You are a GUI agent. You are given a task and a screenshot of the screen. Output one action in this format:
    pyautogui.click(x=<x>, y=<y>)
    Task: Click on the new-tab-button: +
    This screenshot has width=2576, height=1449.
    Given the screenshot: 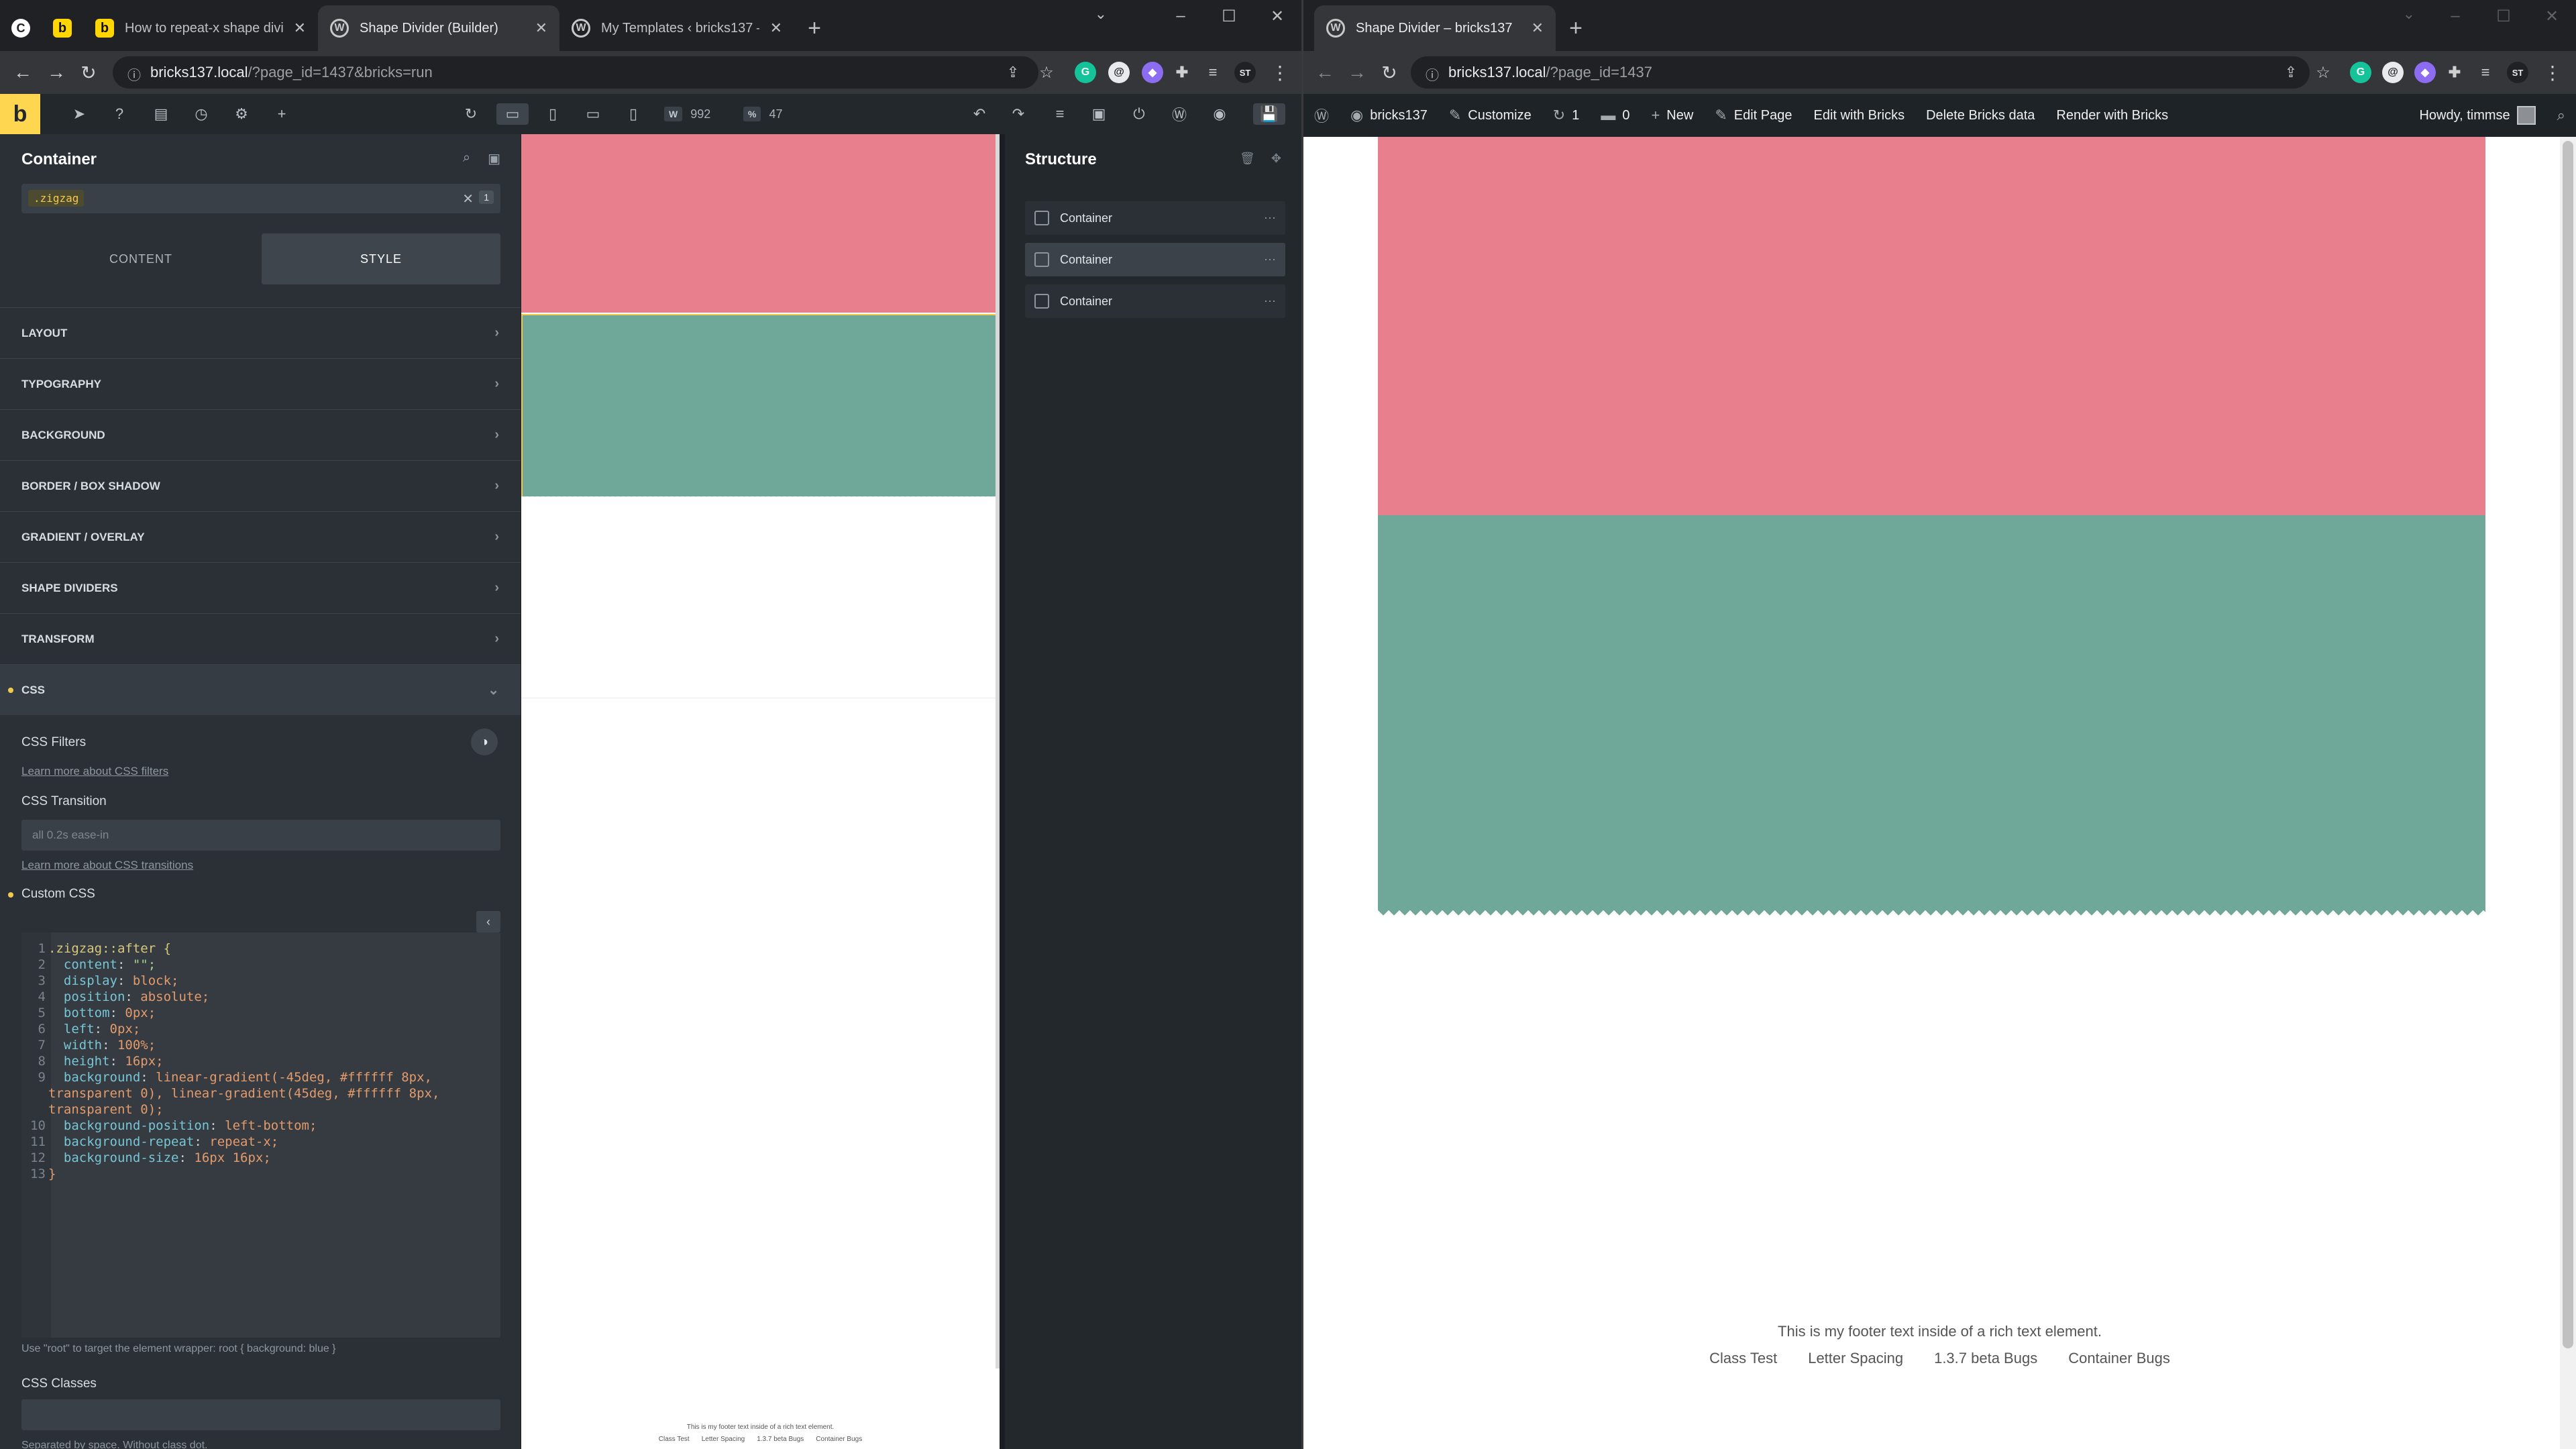 What is the action you would take?
    pyautogui.click(x=814, y=28)
    